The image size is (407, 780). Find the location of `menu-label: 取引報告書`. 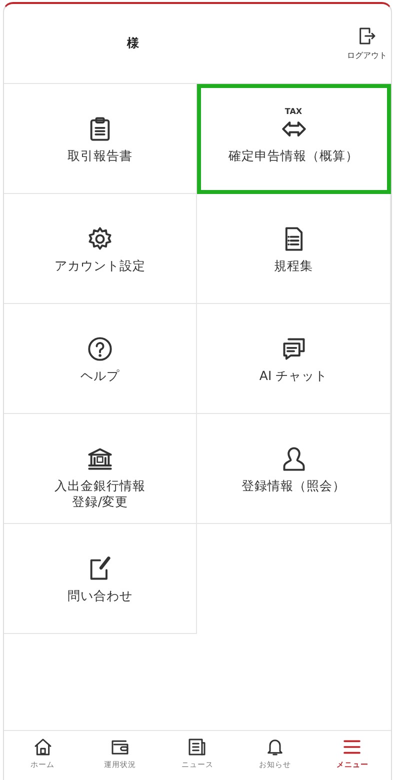

menu-label: 取引報告書 is located at coordinates (100, 156).